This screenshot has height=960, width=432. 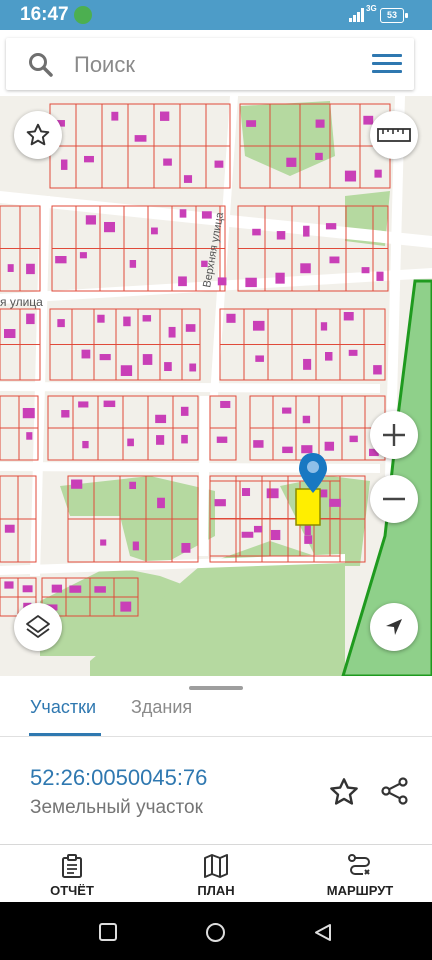 What do you see at coordinates (356, 15) in the screenshot?
I see `signal-icon` at bounding box center [356, 15].